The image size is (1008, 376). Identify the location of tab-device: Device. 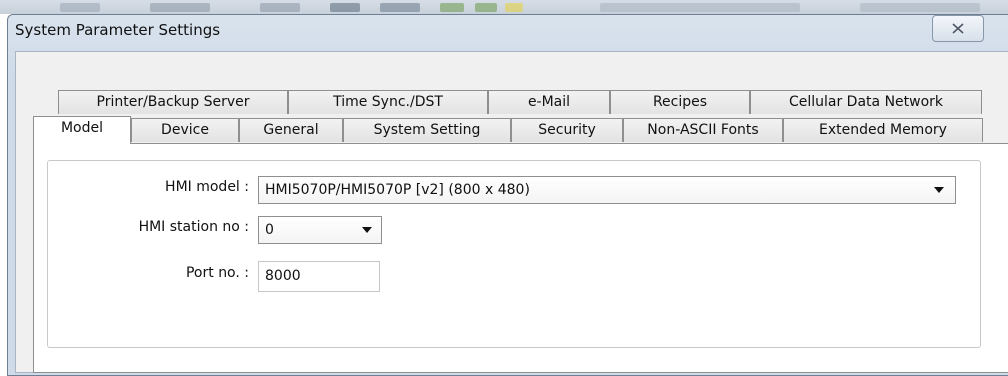
(185, 130).